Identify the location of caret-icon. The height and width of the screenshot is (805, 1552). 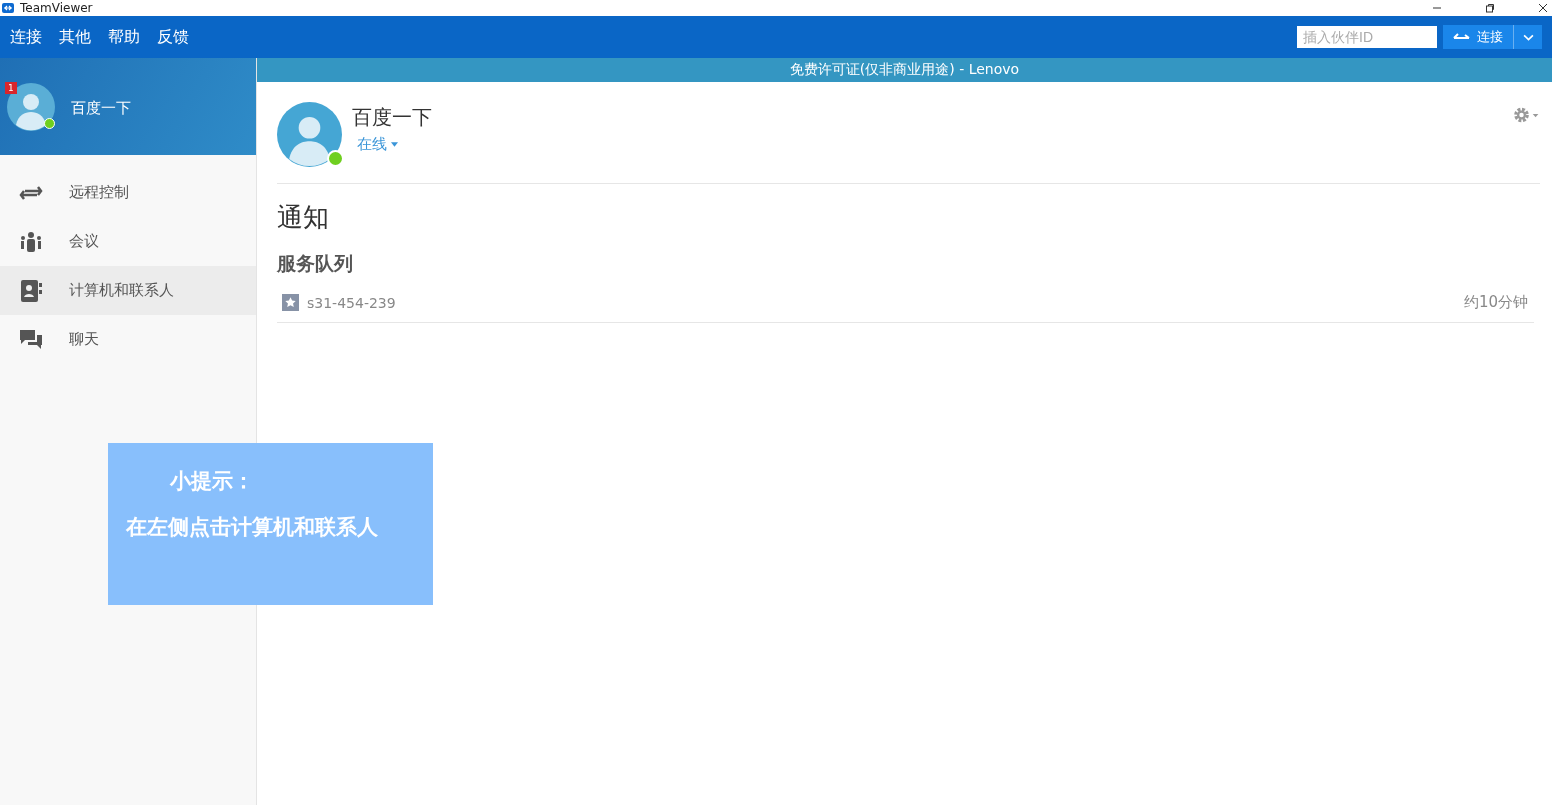
(394, 144).